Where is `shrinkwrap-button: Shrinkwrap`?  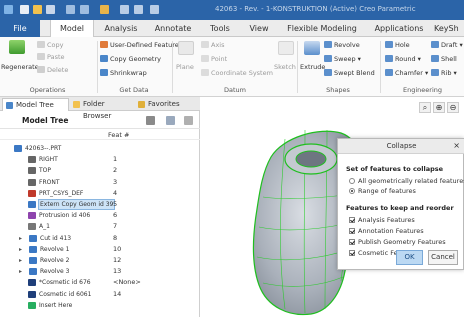
shrinkwrap-button: Shrinkwrap is located at coordinates (123, 73).